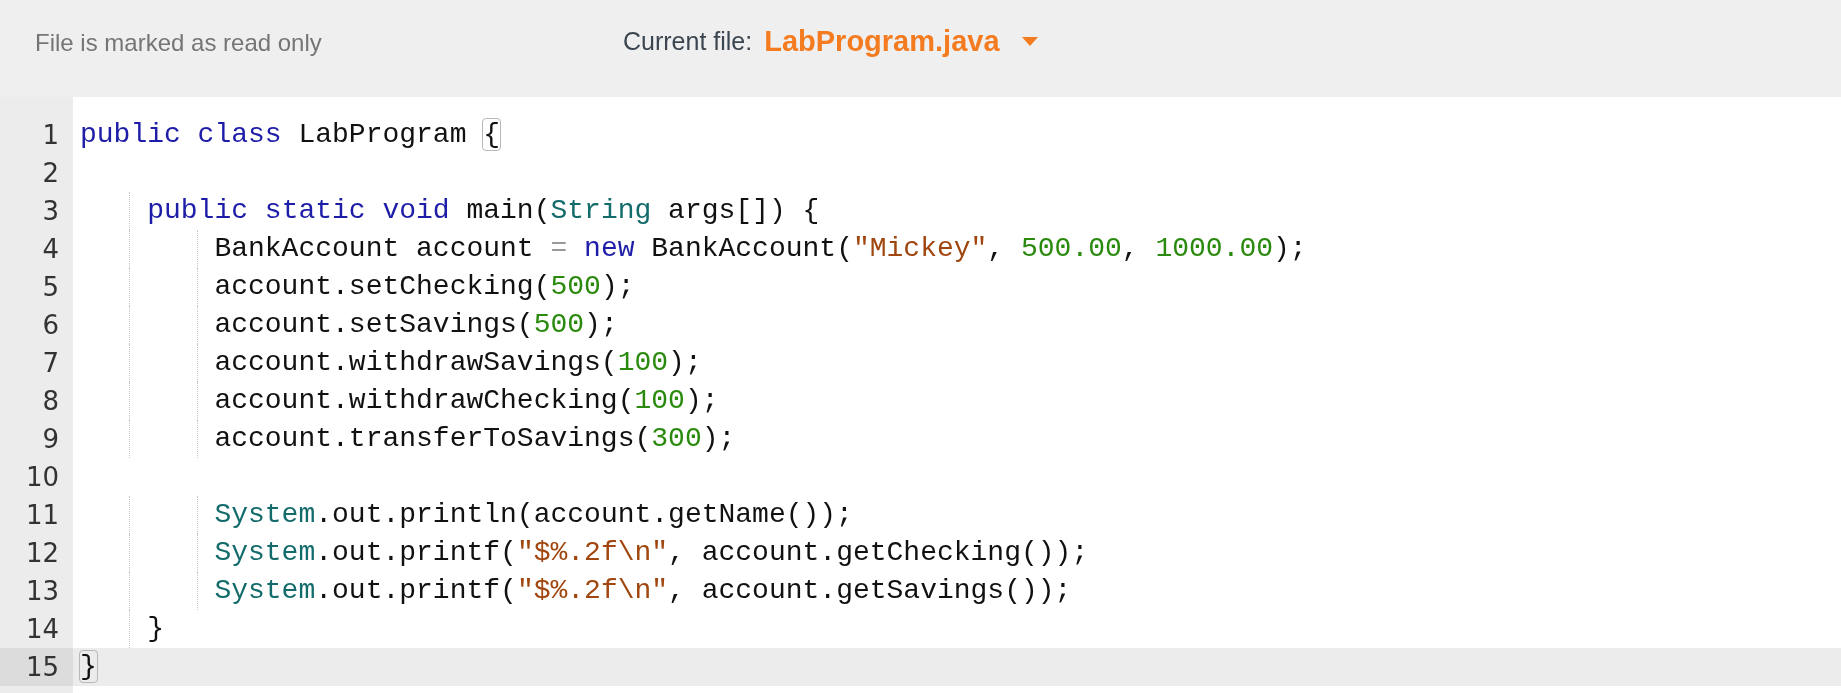  I want to click on line-number: 4, so click(50, 249).